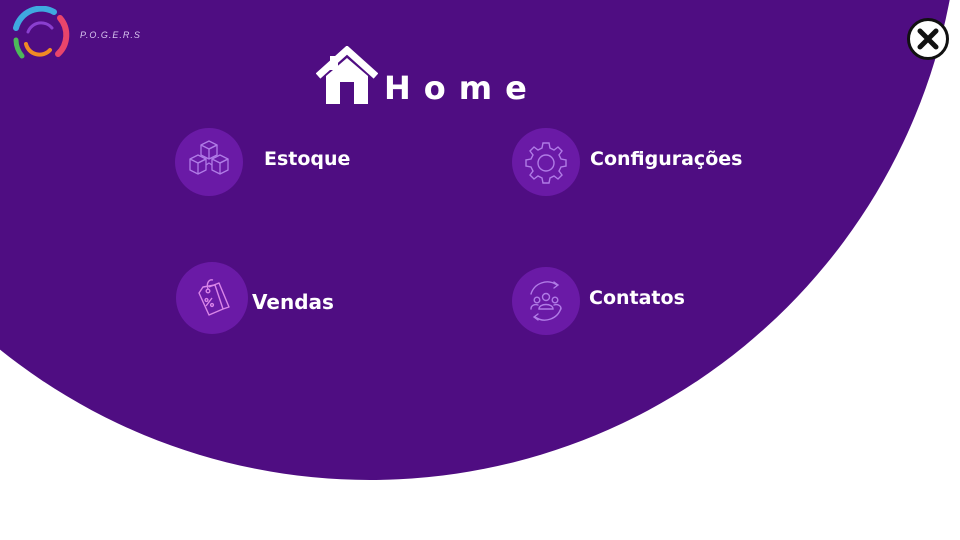 The width and height of the screenshot is (960, 540). What do you see at coordinates (666, 159) in the screenshot?
I see `menu-item-label: Configurações` at bounding box center [666, 159].